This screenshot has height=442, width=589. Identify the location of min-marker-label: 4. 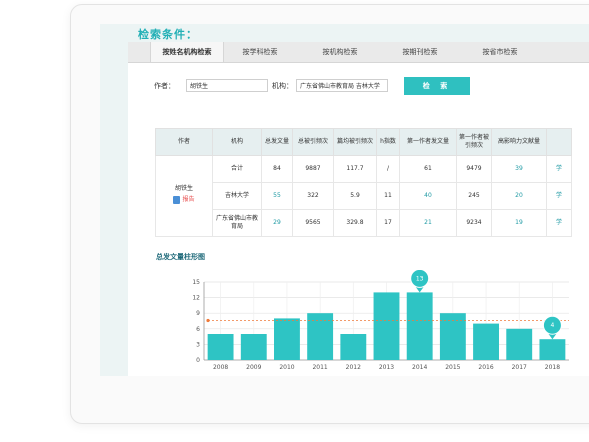
(552, 325).